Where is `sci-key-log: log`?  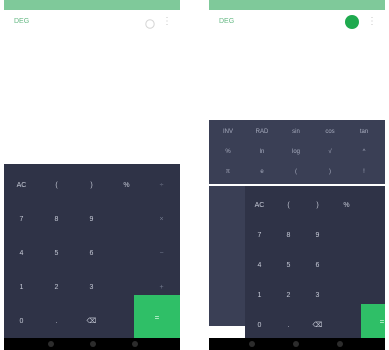
sci-key-log: log is located at coordinates (296, 152).